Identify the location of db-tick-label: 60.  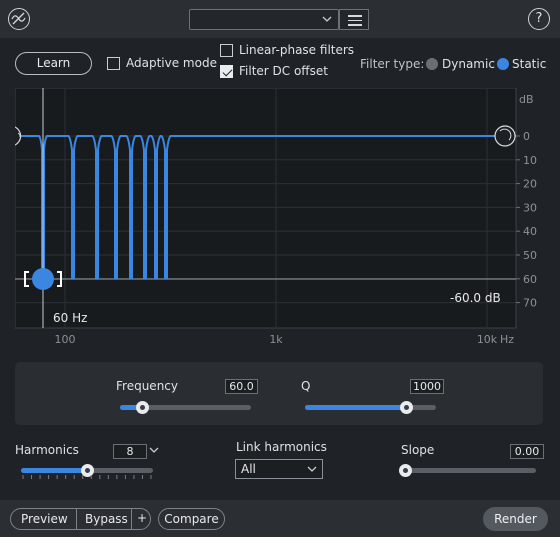
(530, 279).